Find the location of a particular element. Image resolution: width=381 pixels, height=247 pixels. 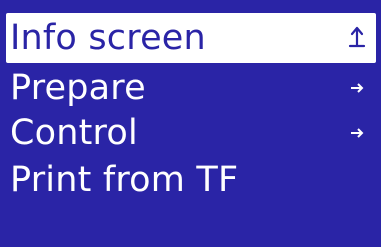

menu-item-label: Print from TF is located at coordinates (124, 180).